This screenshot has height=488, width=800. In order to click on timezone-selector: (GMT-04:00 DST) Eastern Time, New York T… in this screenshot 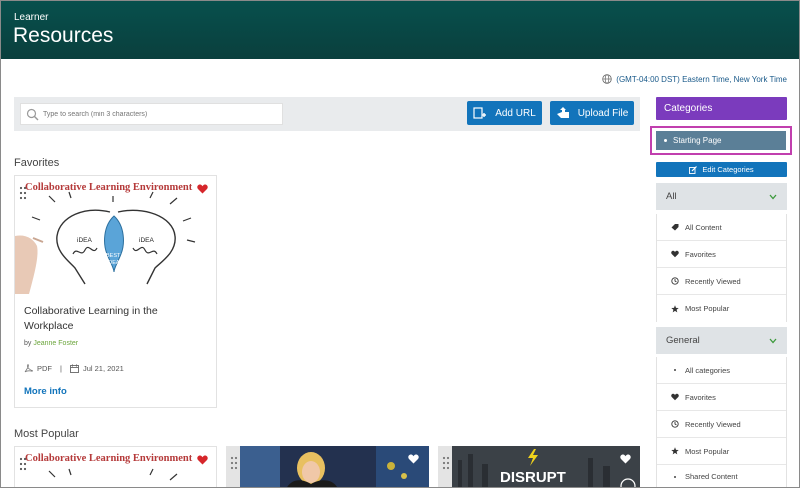, I will do `click(694, 79)`.